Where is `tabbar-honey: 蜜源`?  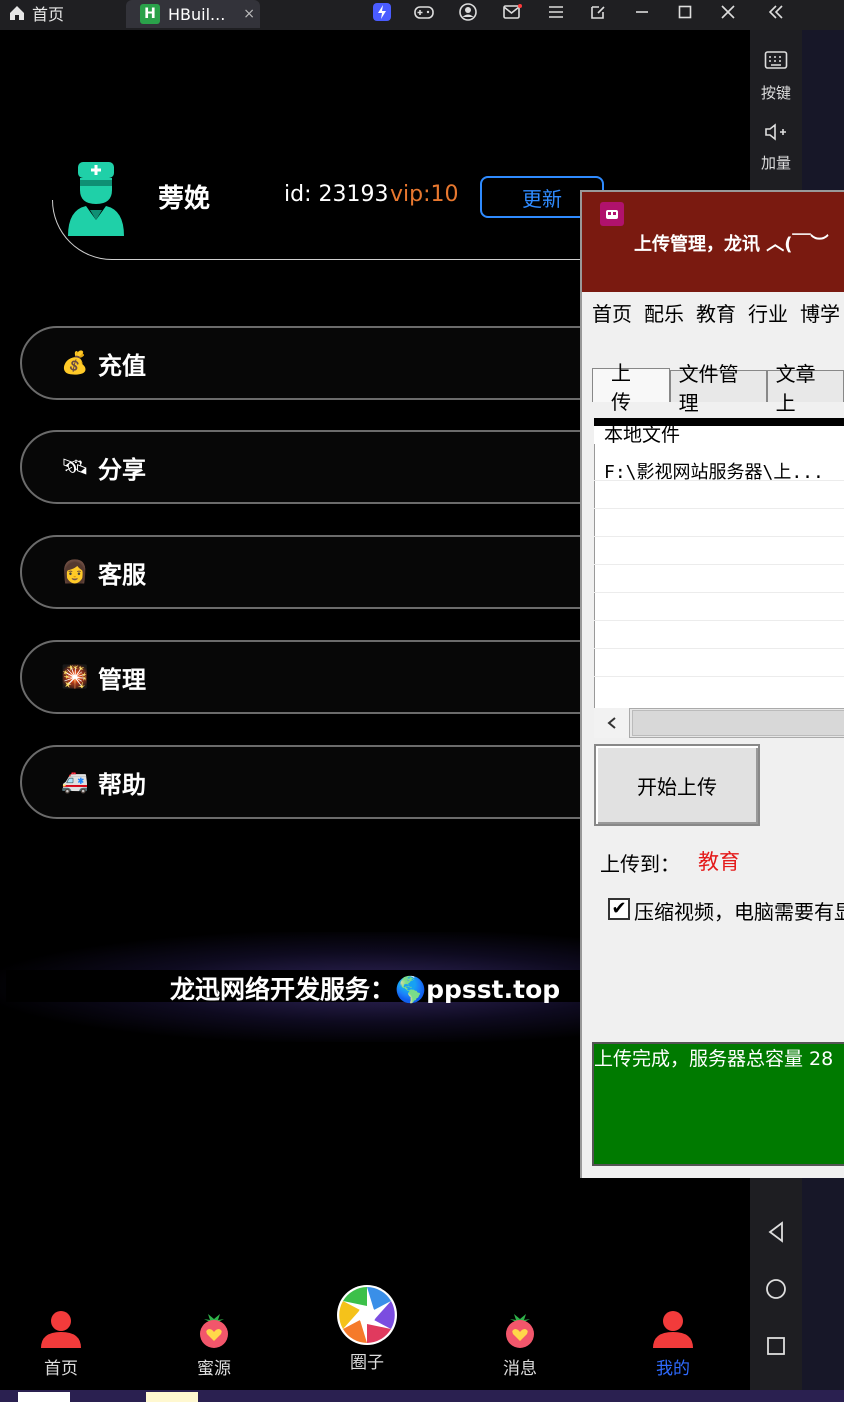 tabbar-honey: 蜜源 is located at coordinates (214, 1344).